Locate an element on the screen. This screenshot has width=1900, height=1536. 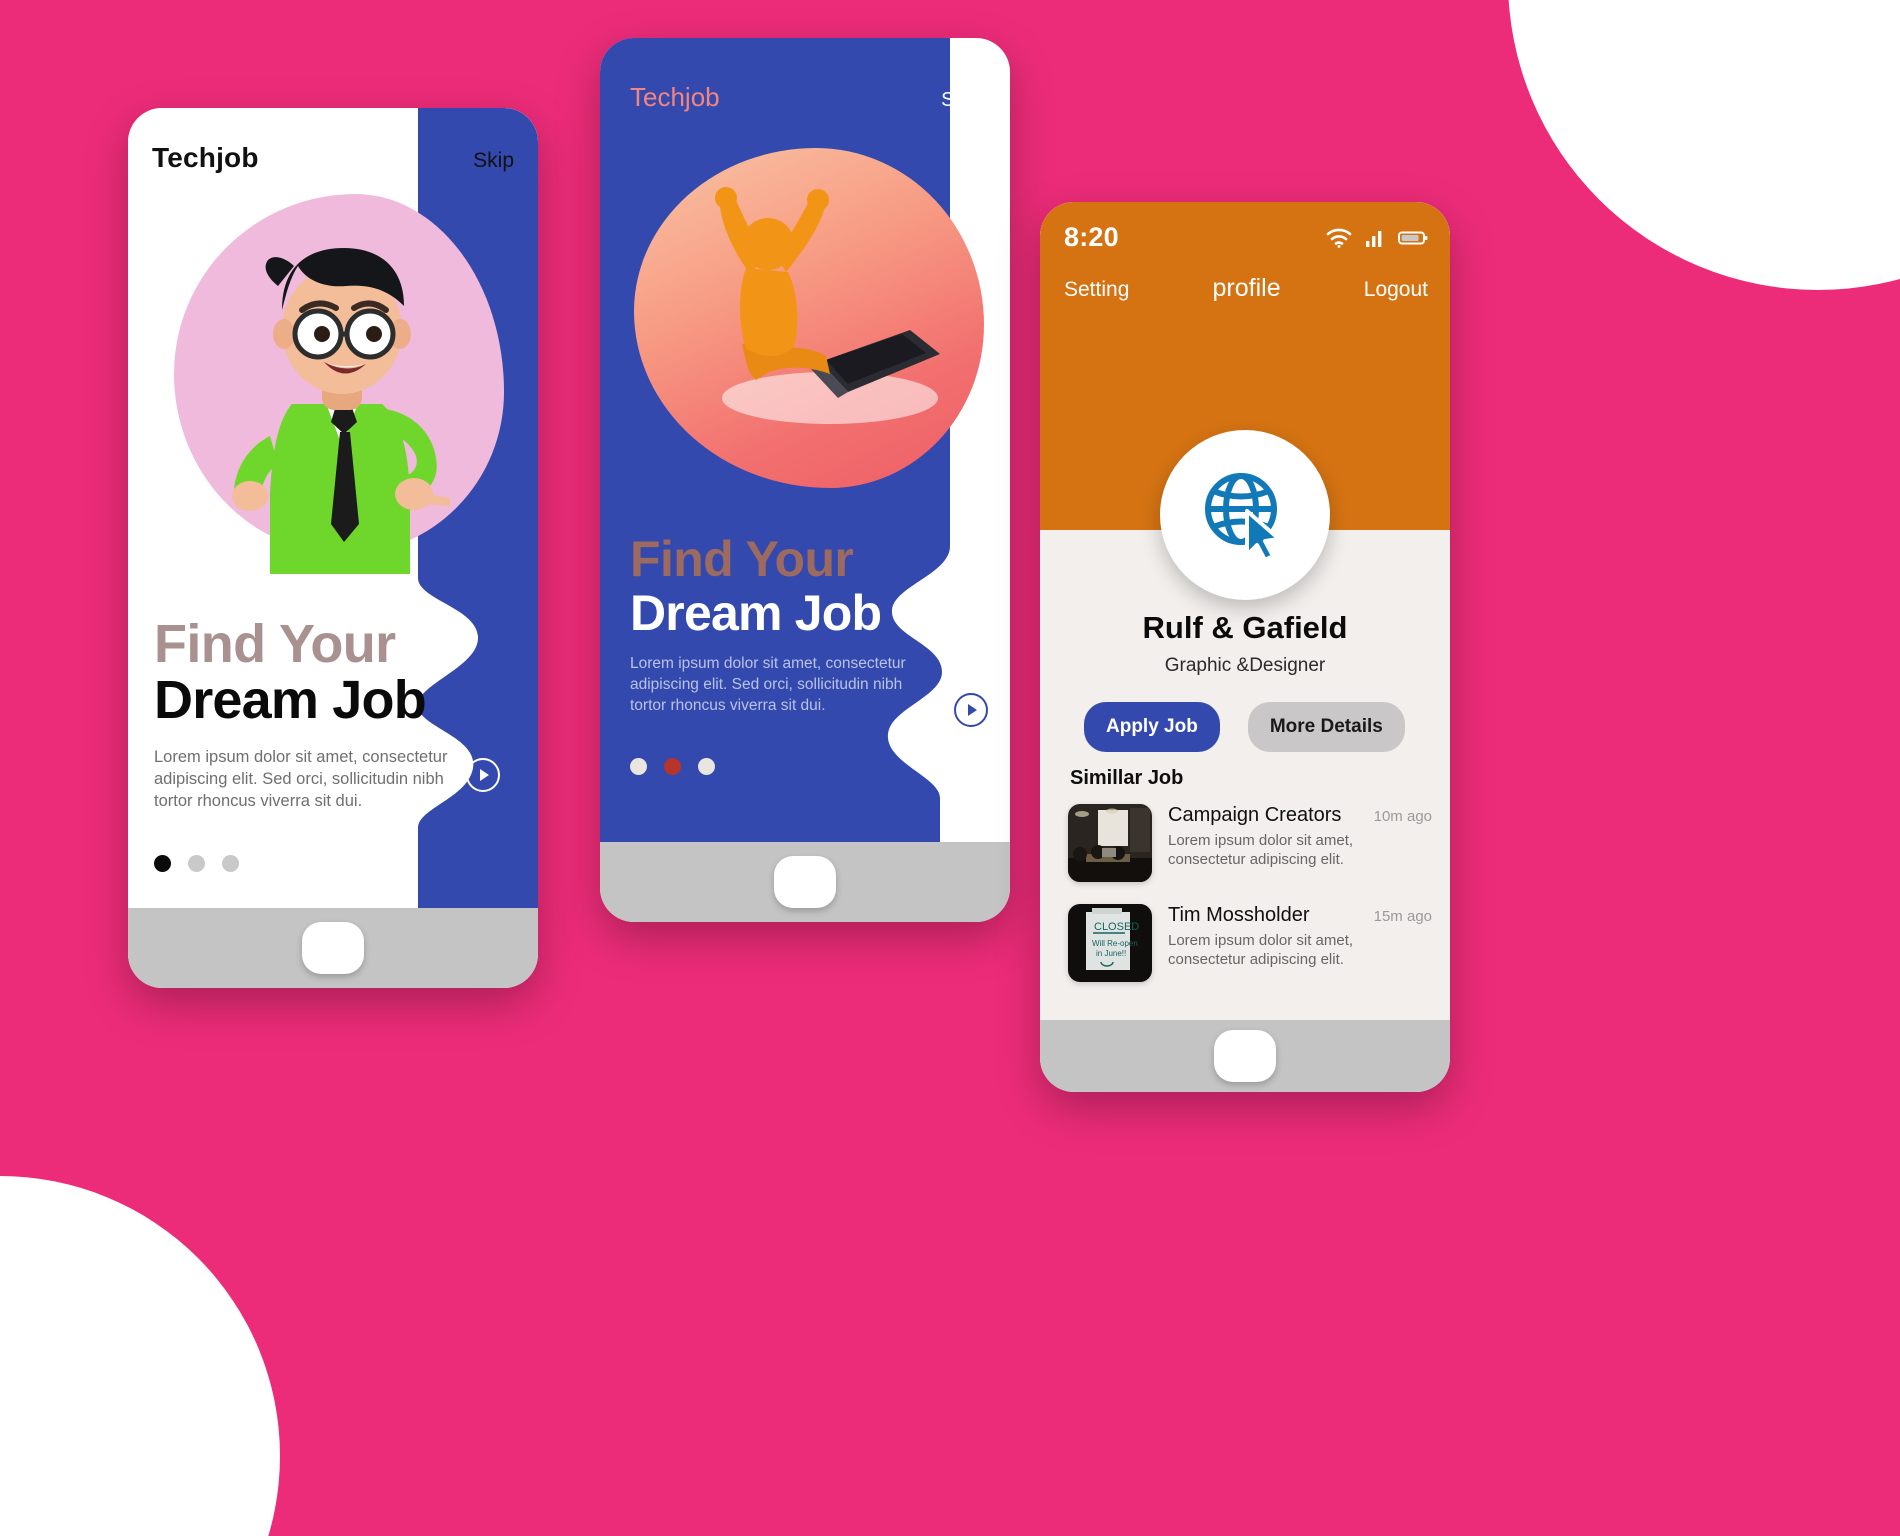
page-title: profile is located at coordinates (1246, 288).